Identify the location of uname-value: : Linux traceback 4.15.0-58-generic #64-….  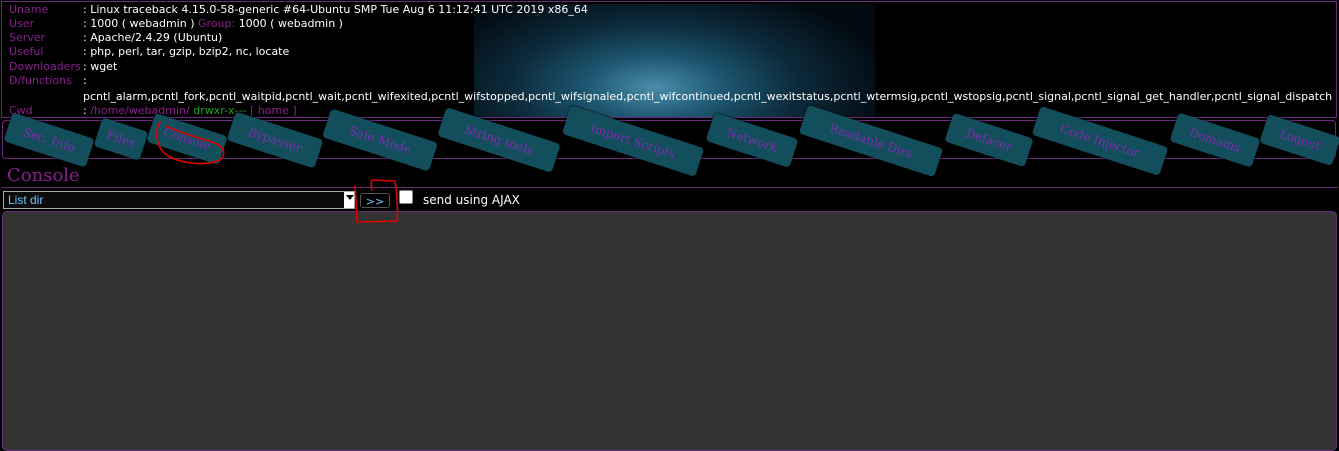
(335, 9).